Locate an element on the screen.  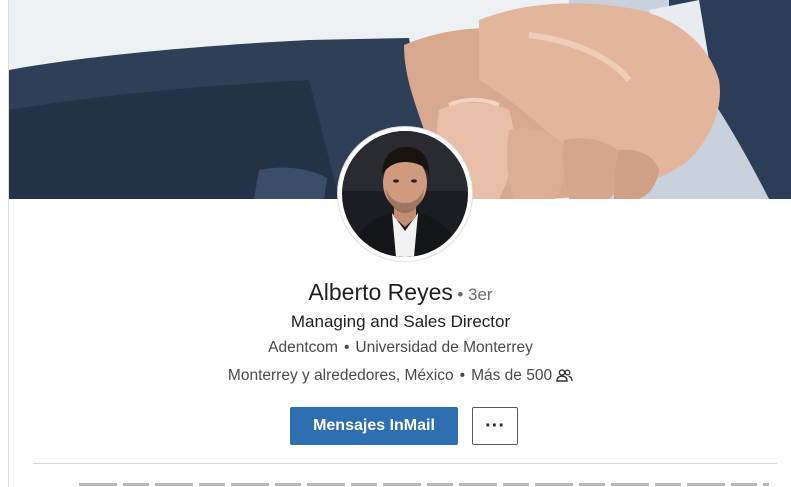
profile-name-row: Alberto Reyes • 3er is located at coordinates (400, 294).